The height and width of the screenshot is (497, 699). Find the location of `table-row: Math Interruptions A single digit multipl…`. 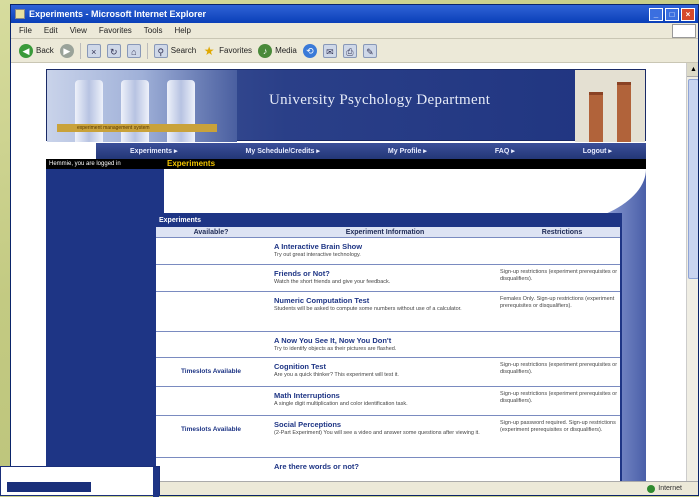

table-row: Math Interruptions A single digit multipl… is located at coordinates (388, 401).